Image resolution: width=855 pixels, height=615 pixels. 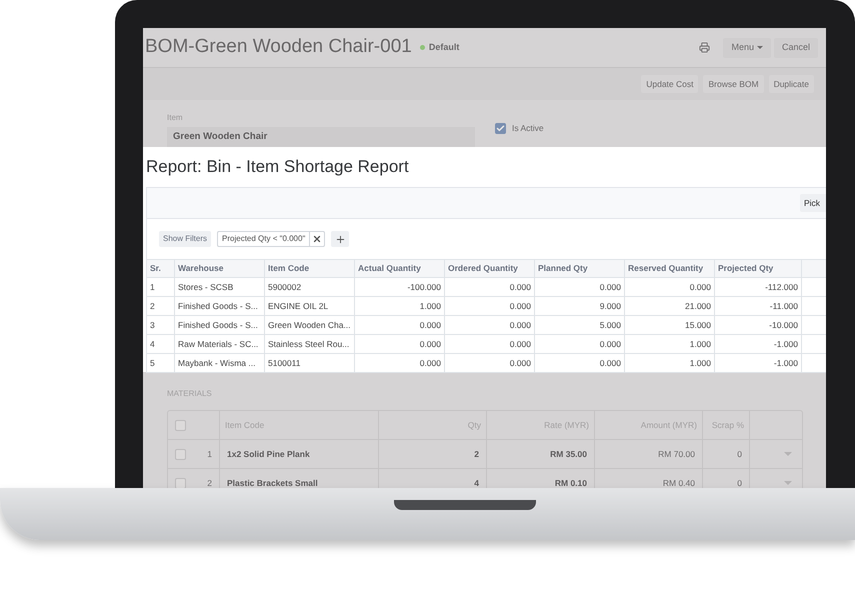 I want to click on status-label: Default, so click(x=444, y=47).